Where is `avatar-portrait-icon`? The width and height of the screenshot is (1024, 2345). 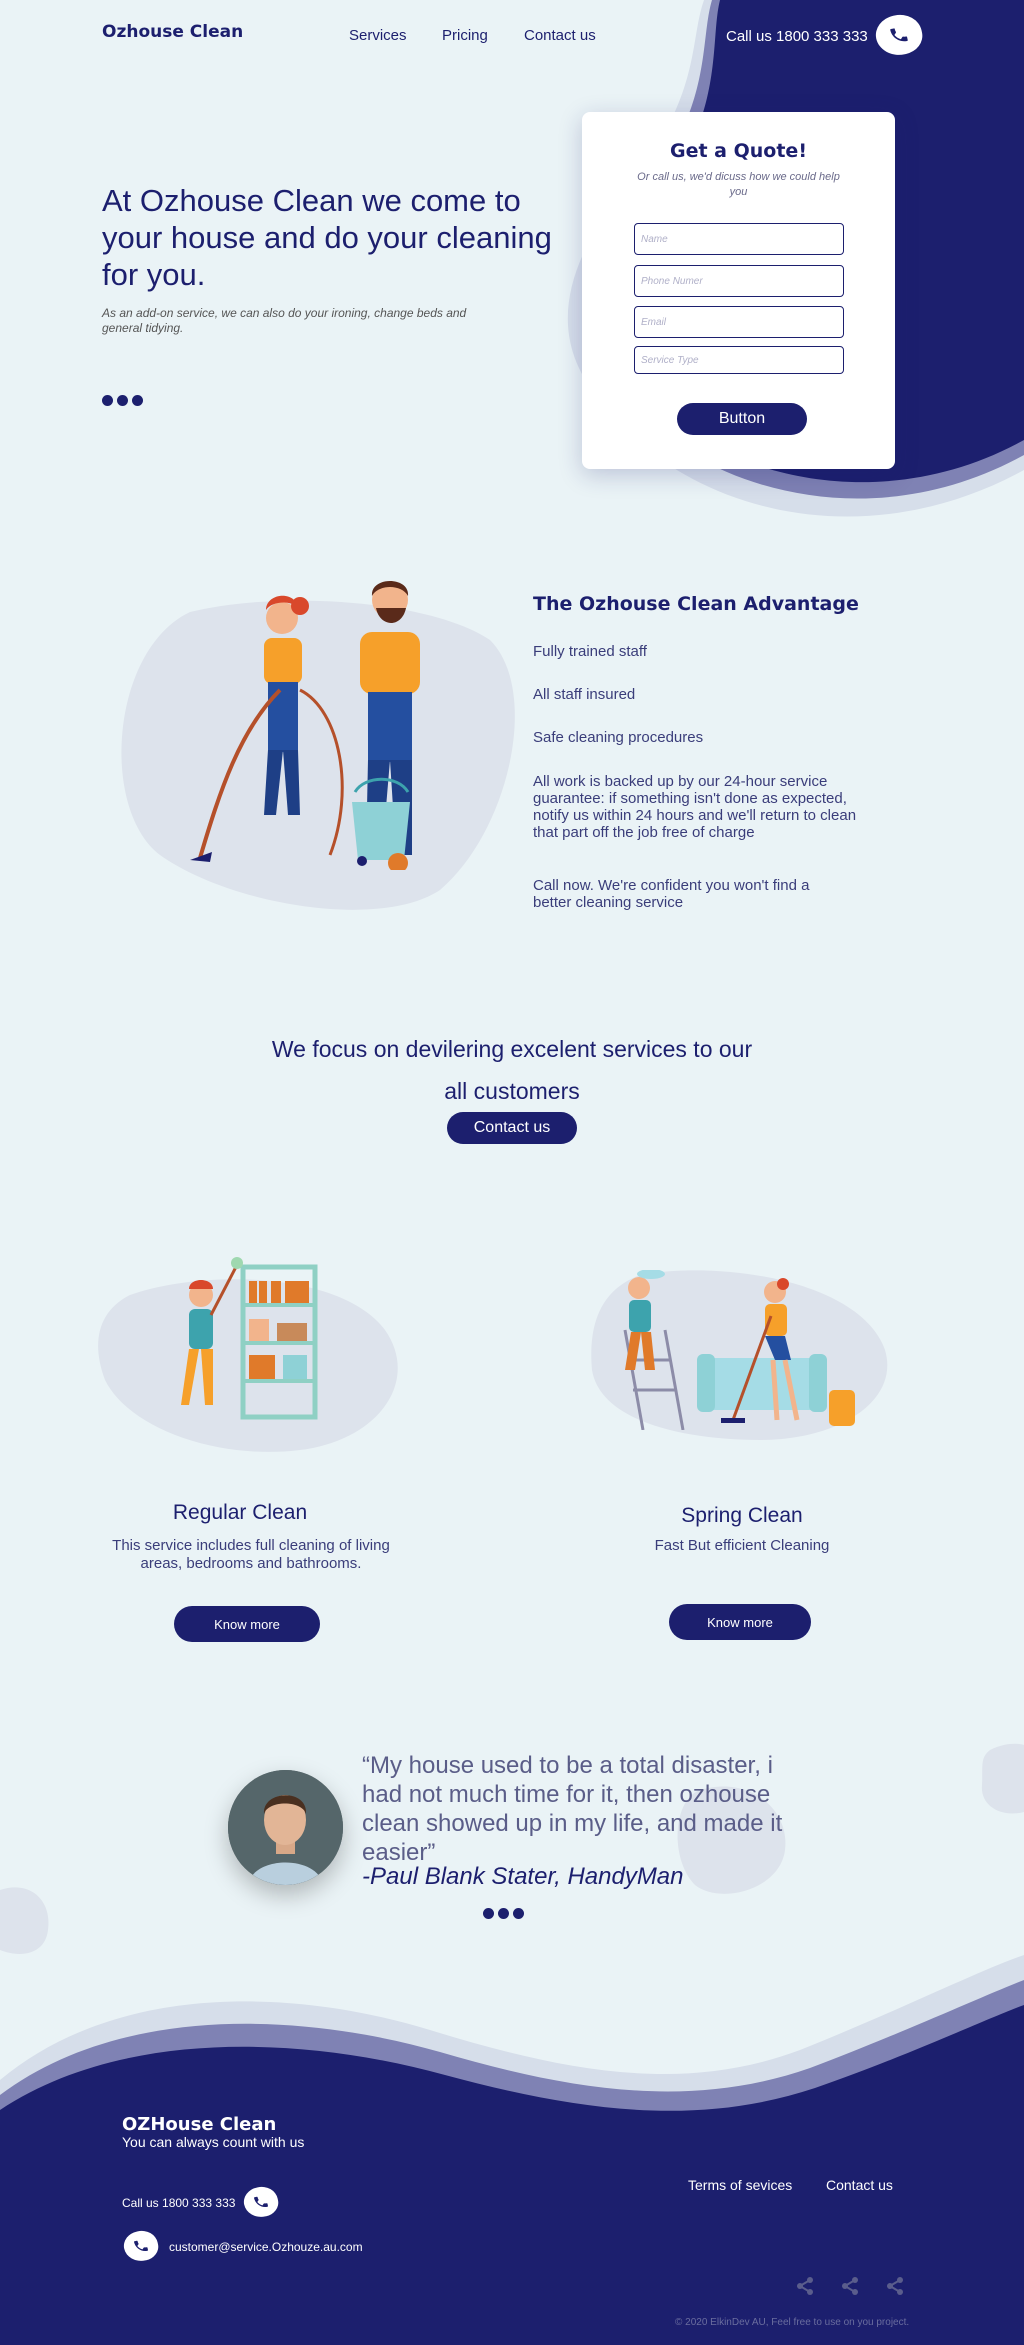
avatar-portrait-icon is located at coordinates (285, 1827).